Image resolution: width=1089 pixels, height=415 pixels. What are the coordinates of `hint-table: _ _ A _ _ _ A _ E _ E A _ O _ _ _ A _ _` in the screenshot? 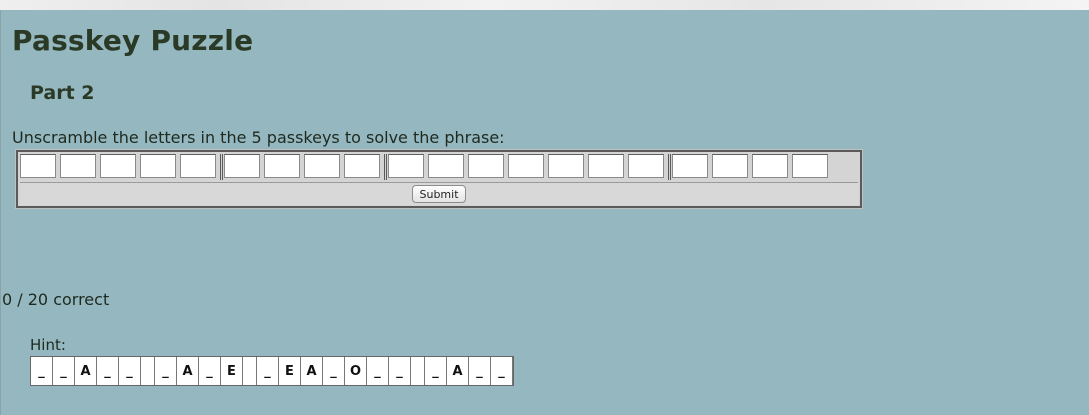 It's located at (272, 371).